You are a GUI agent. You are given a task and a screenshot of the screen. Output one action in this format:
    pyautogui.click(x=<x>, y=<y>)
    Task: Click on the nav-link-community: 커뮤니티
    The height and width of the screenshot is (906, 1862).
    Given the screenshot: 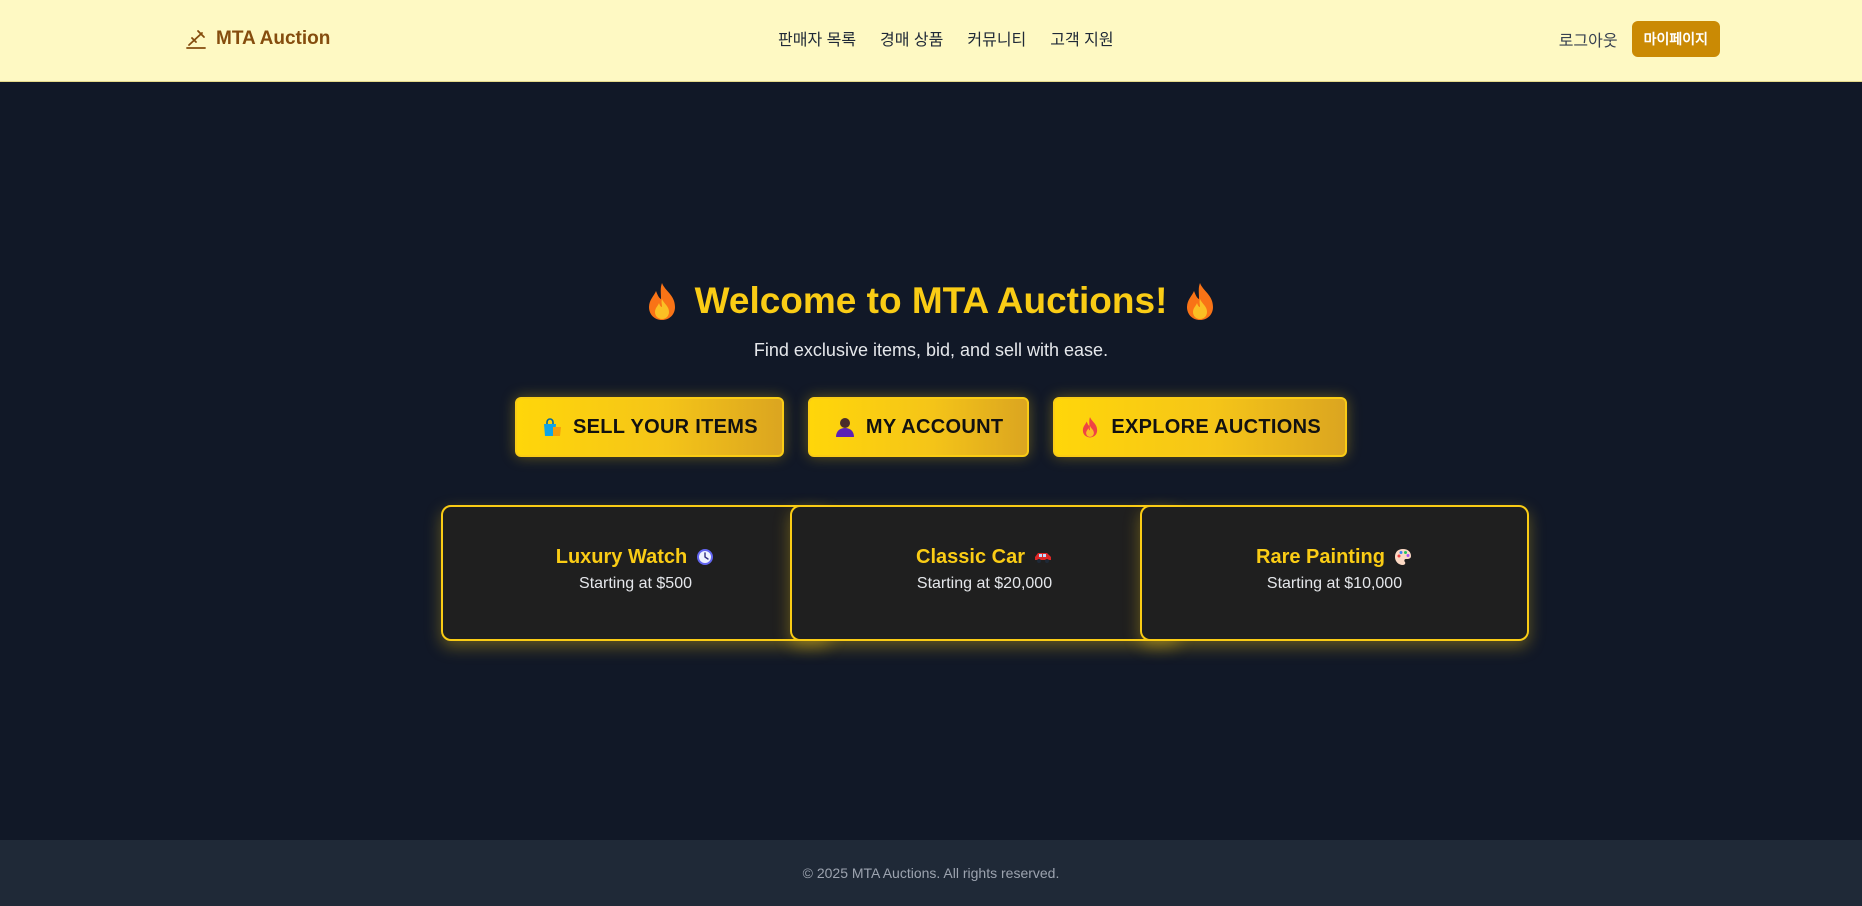 What is the action you would take?
    pyautogui.click(x=996, y=38)
    